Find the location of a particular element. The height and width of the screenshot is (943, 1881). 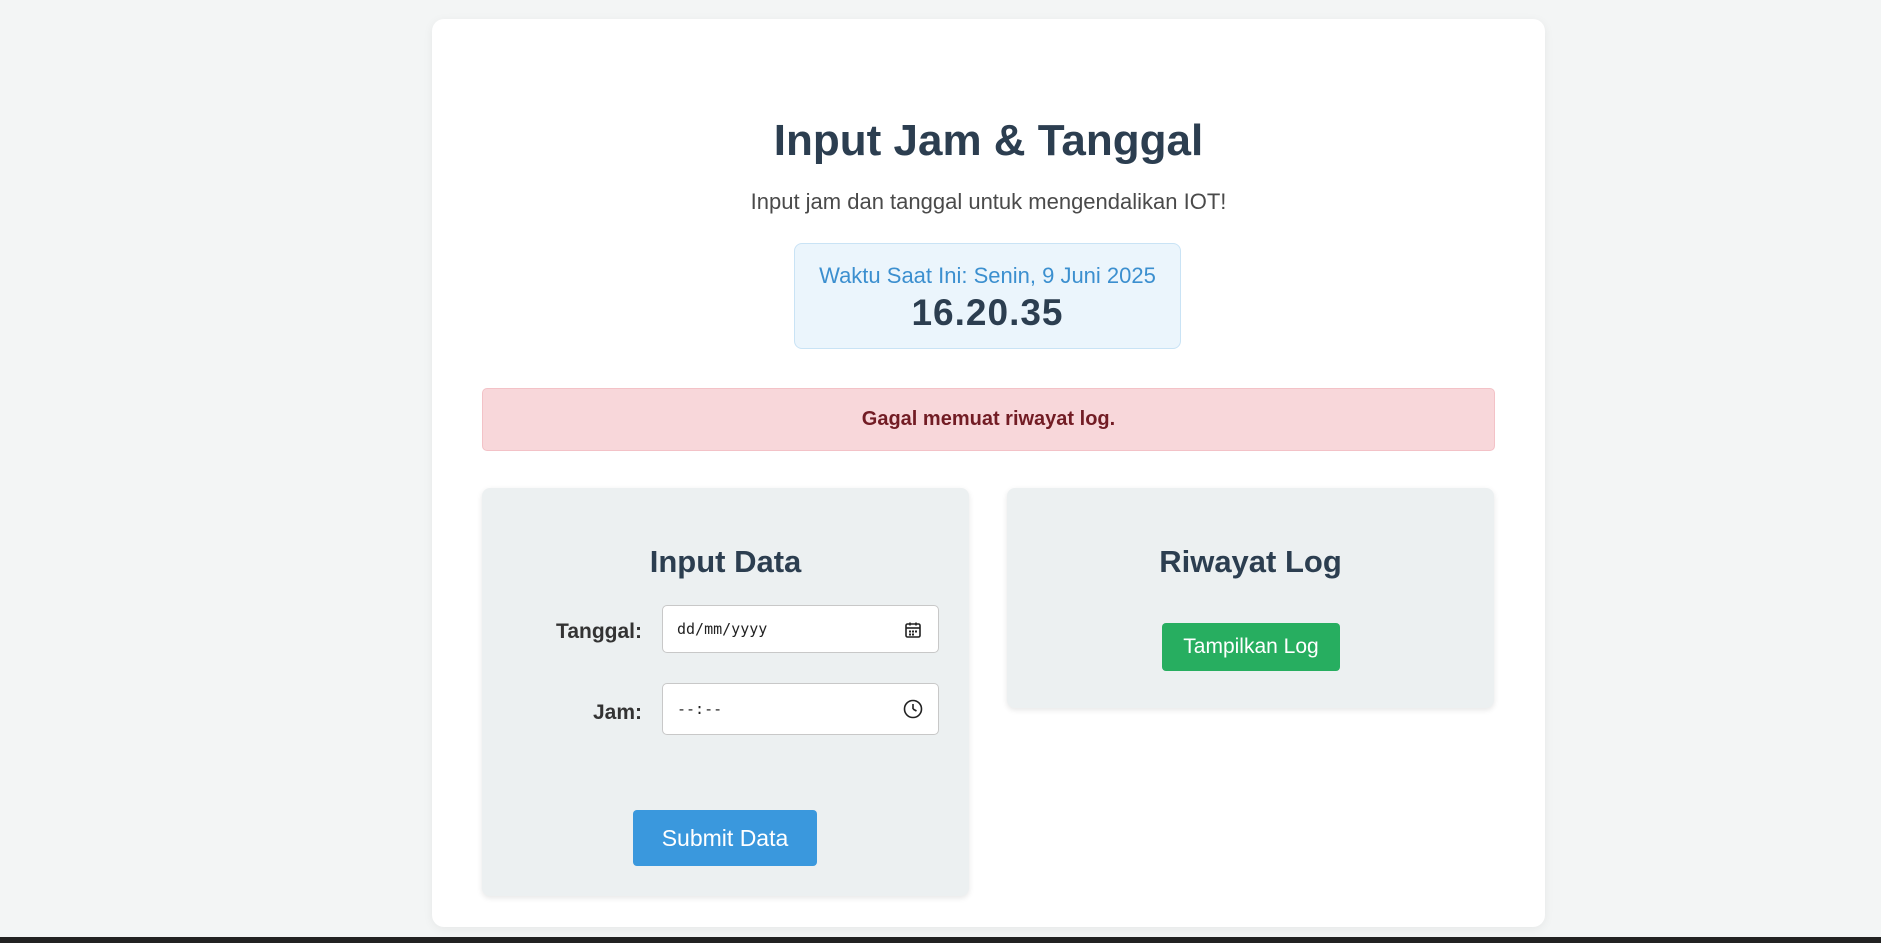

time-placeholder: --:-- is located at coordinates (700, 709).